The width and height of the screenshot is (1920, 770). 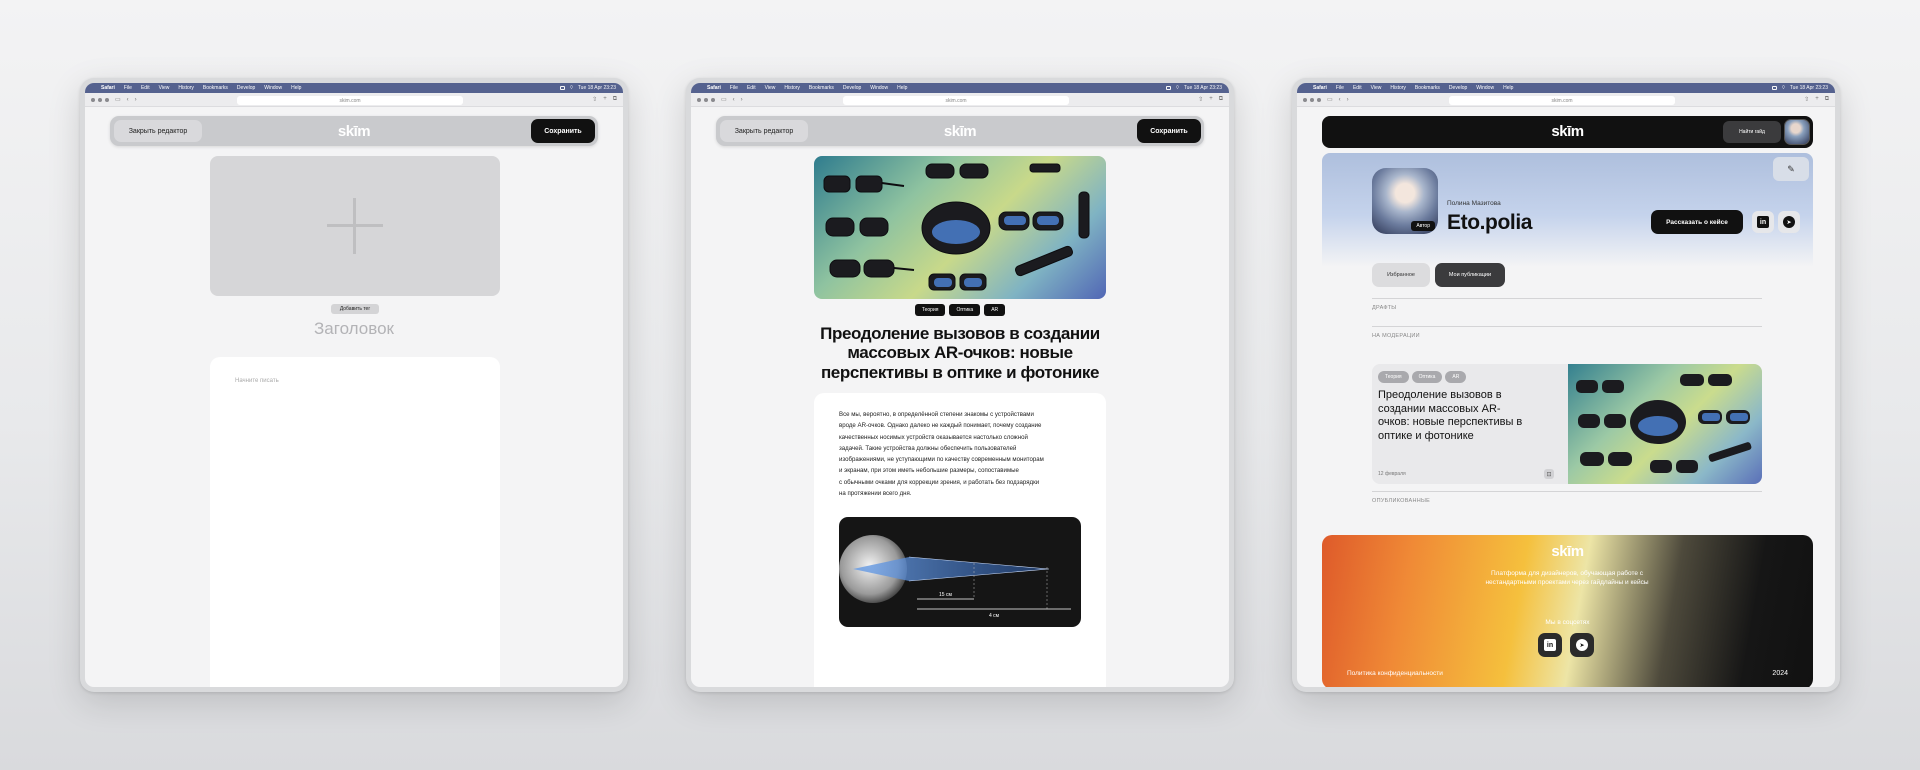 What do you see at coordinates (1582, 645) in the screenshot?
I see `footer-telegram-button: ➤` at bounding box center [1582, 645].